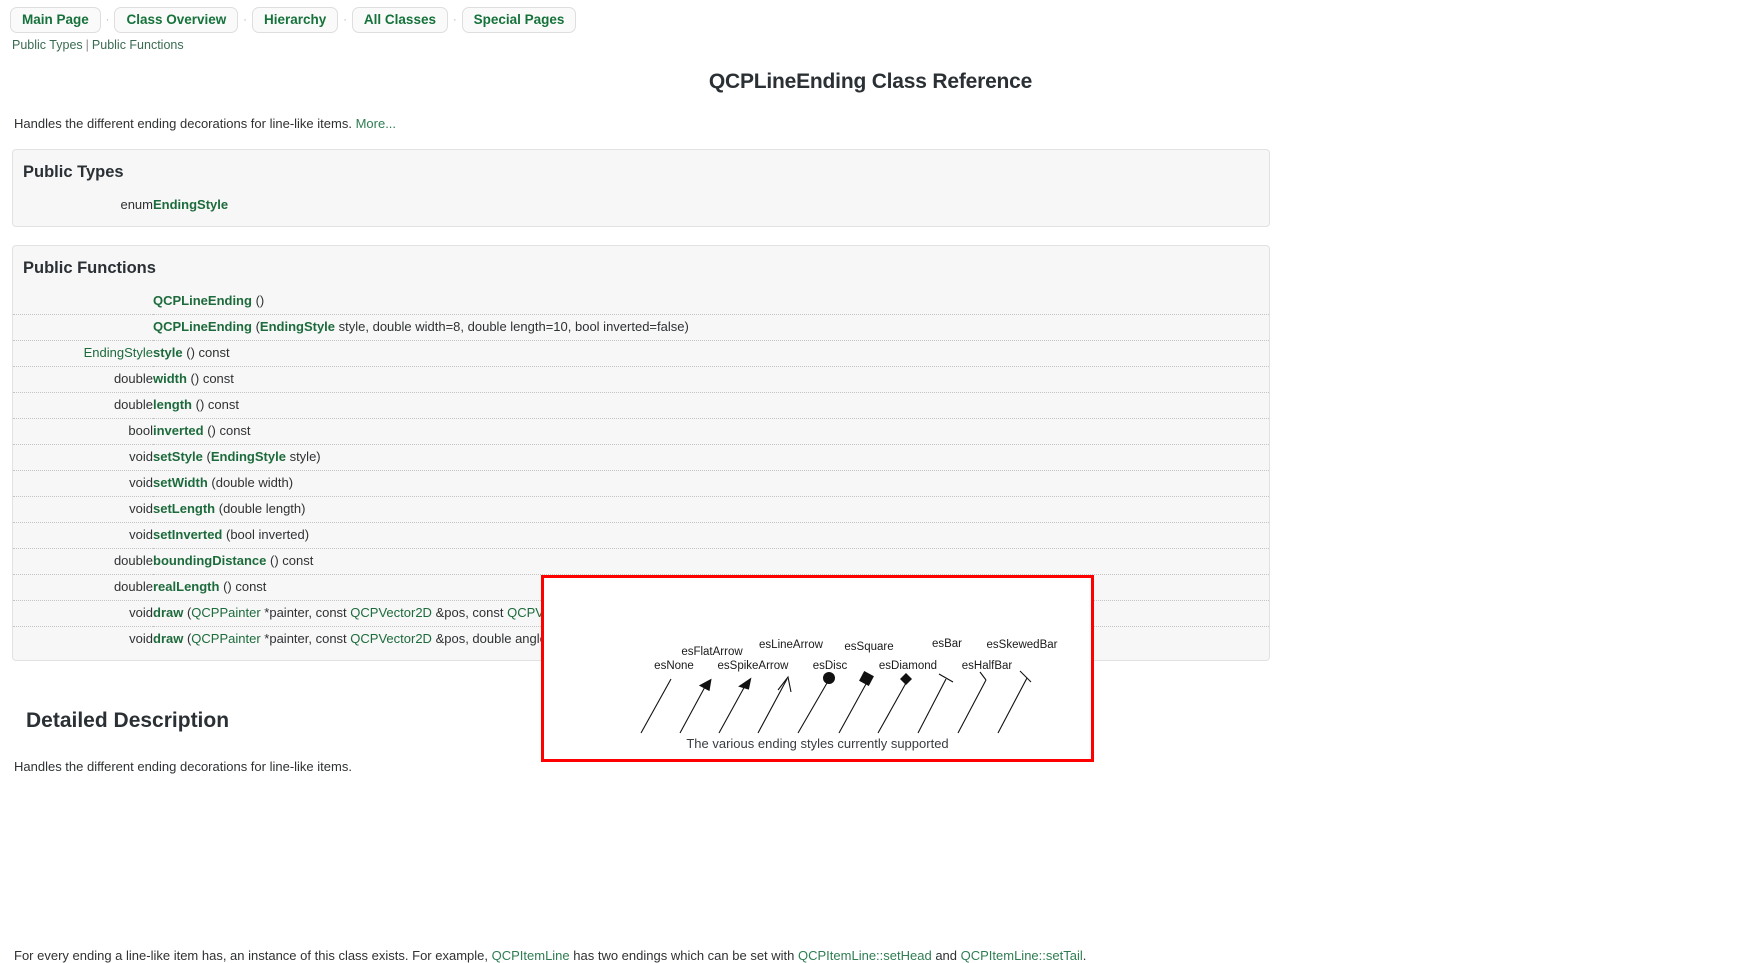  Describe the element at coordinates (711, 379) in the screenshot. I see `member-signature: width () const` at that location.